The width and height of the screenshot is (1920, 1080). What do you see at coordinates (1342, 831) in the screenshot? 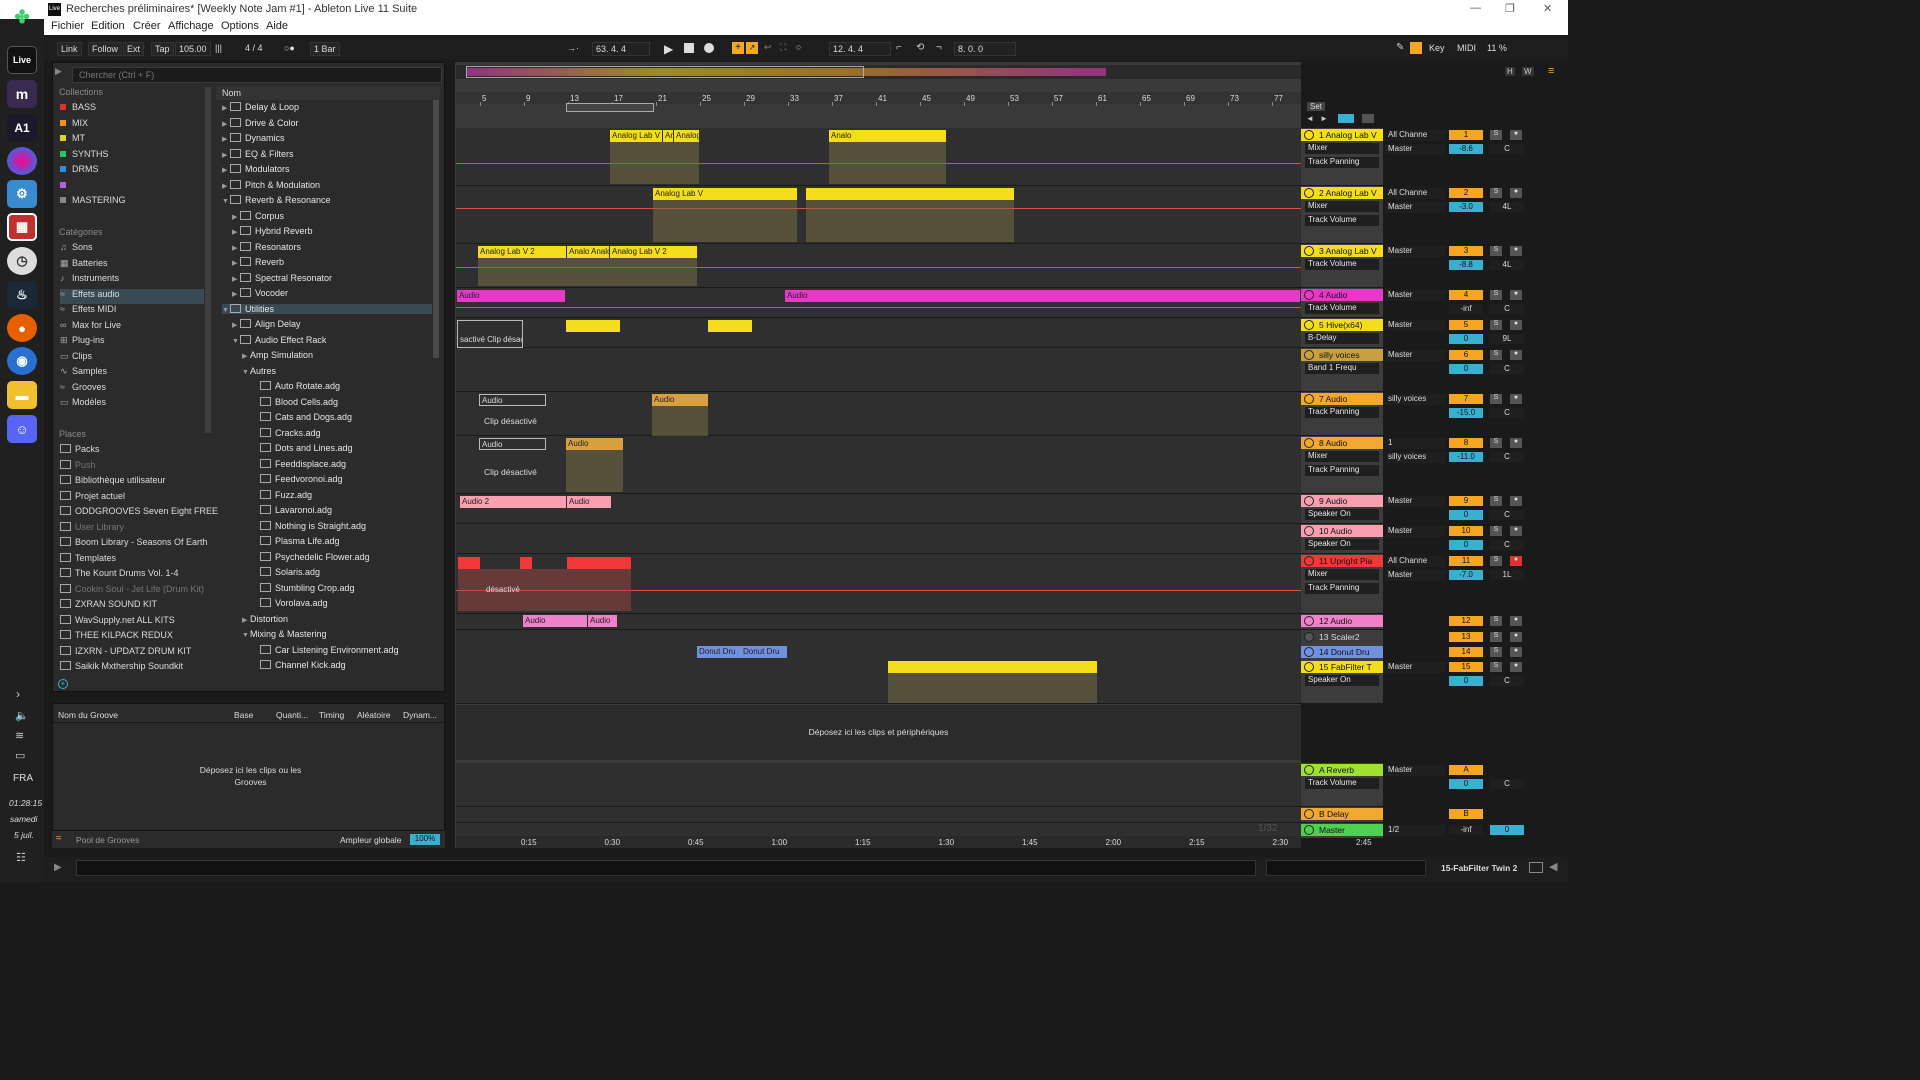
I see `return-name: Master` at bounding box center [1342, 831].